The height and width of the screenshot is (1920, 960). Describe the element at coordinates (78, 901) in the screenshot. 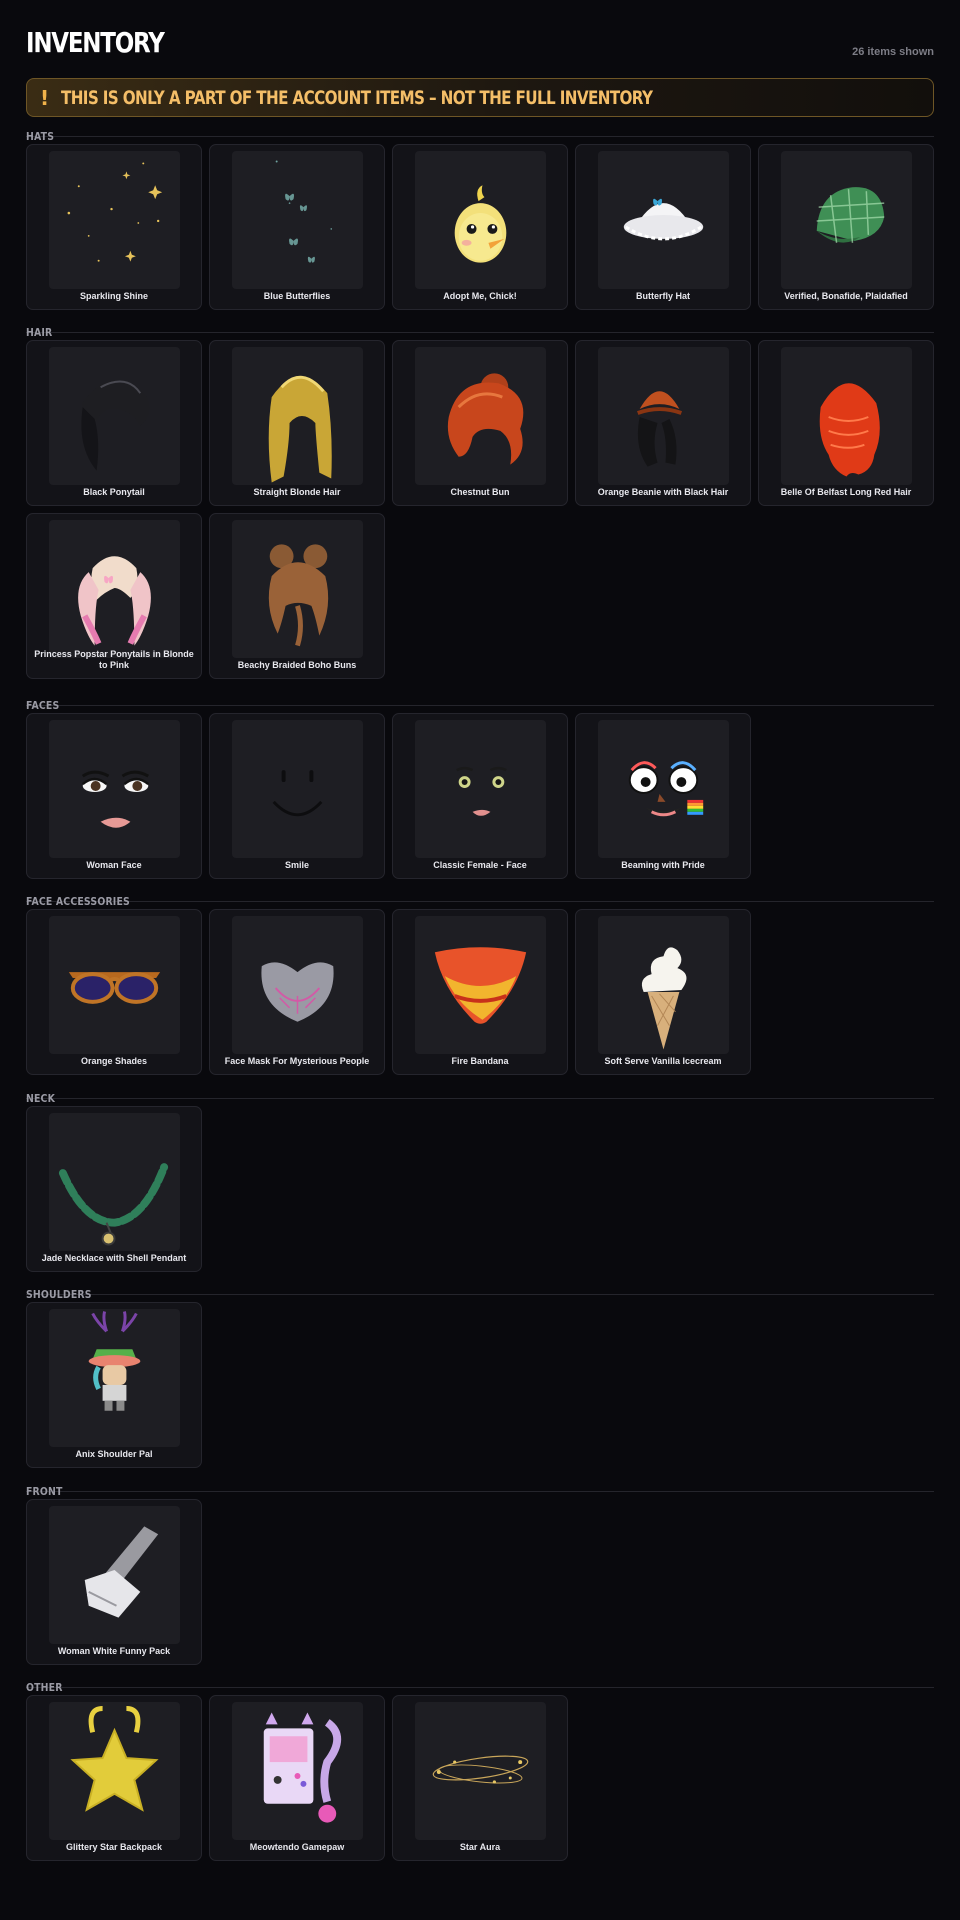

I see `section-title: FACE ACCESSORIES` at that location.